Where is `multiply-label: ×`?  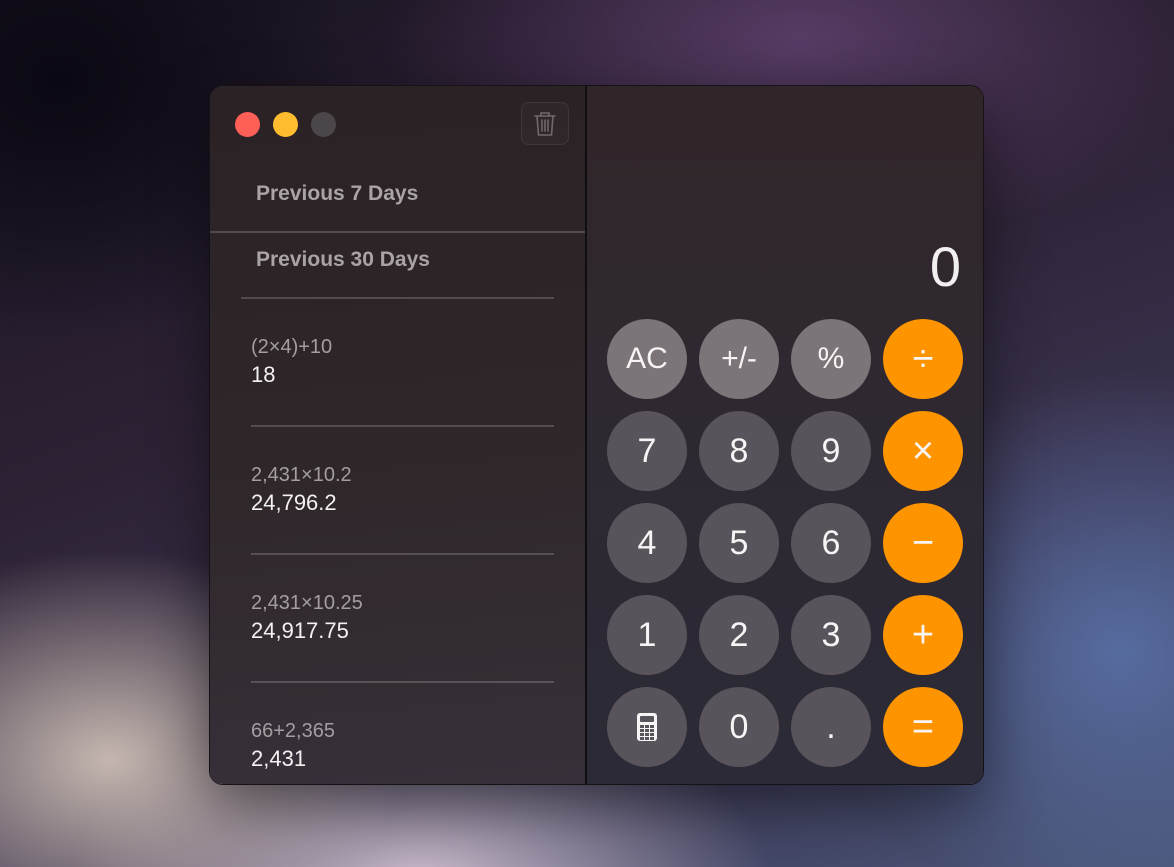
multiply-label: × is located at coordinates (923, 450).